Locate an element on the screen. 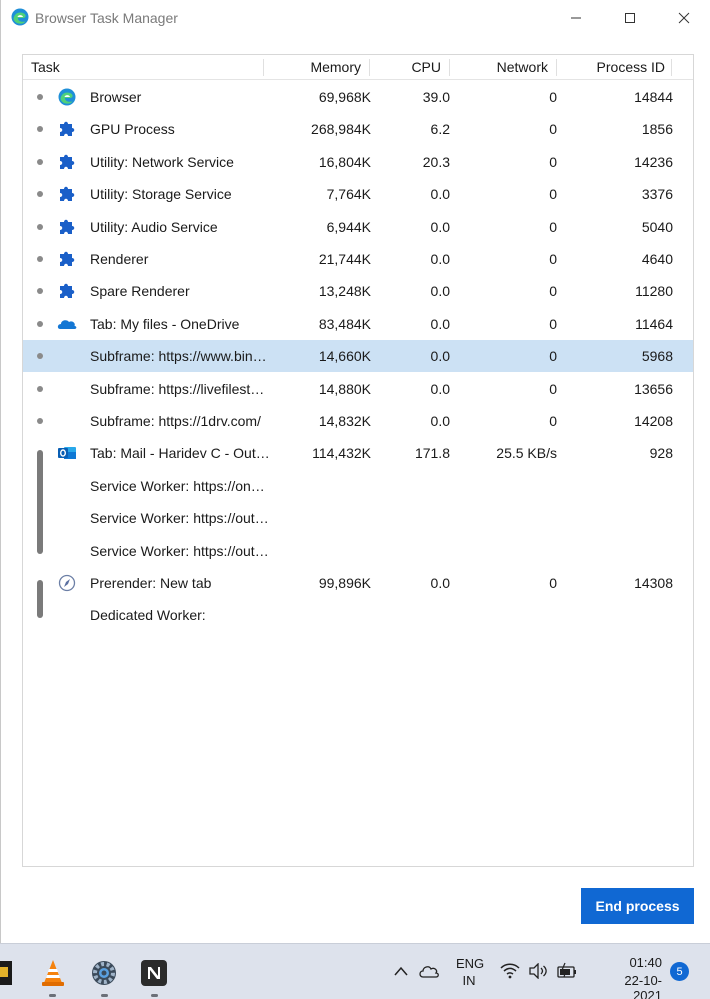 Image resolution: width=710 pixels, height=999 pixels. end-process-button: End process is located at coordinates (637, 906).